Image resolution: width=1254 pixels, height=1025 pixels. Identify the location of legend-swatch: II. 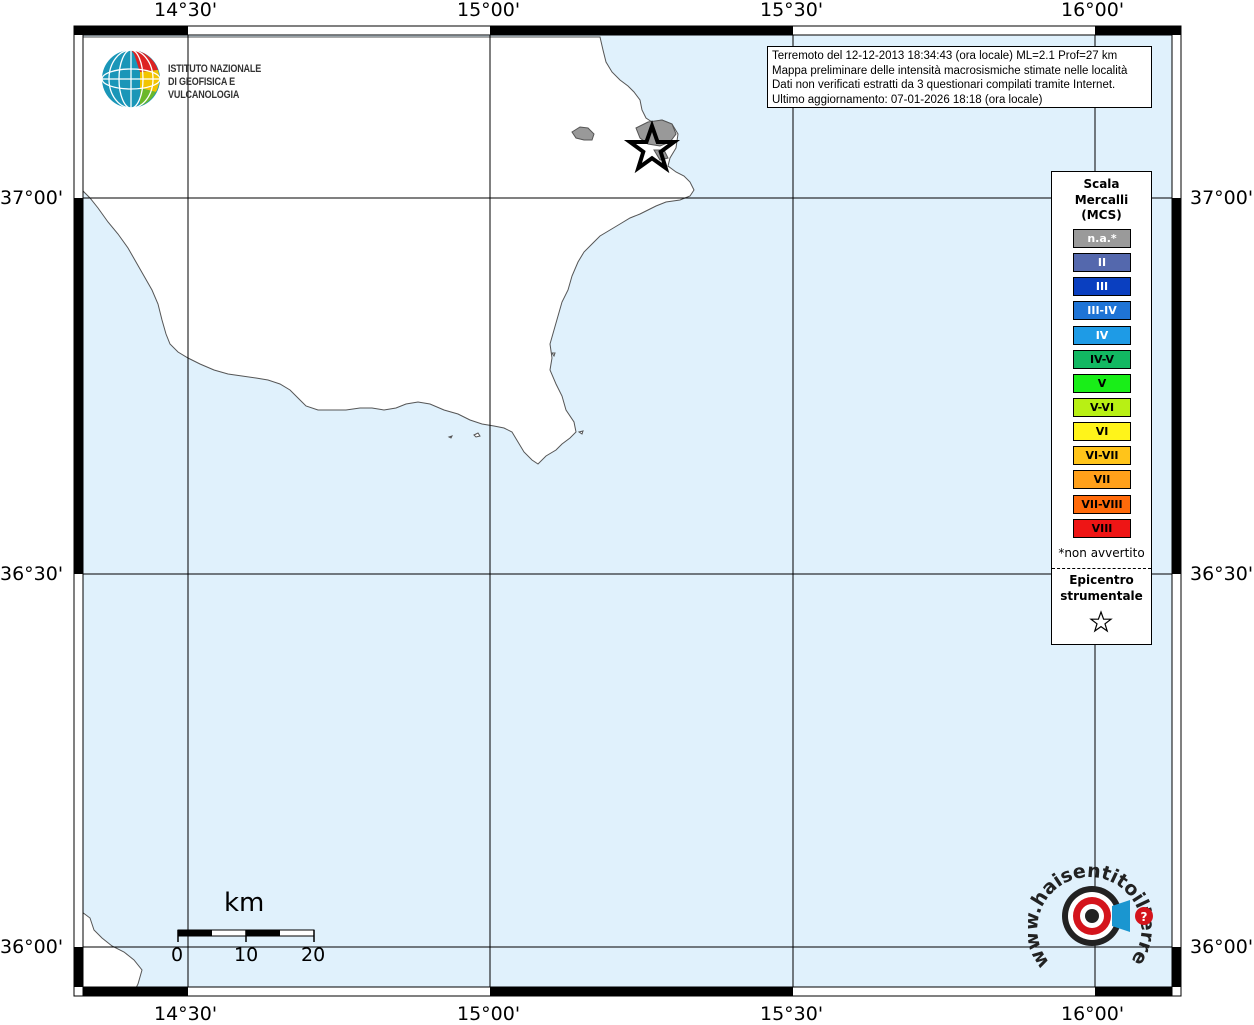
(1102, 263).